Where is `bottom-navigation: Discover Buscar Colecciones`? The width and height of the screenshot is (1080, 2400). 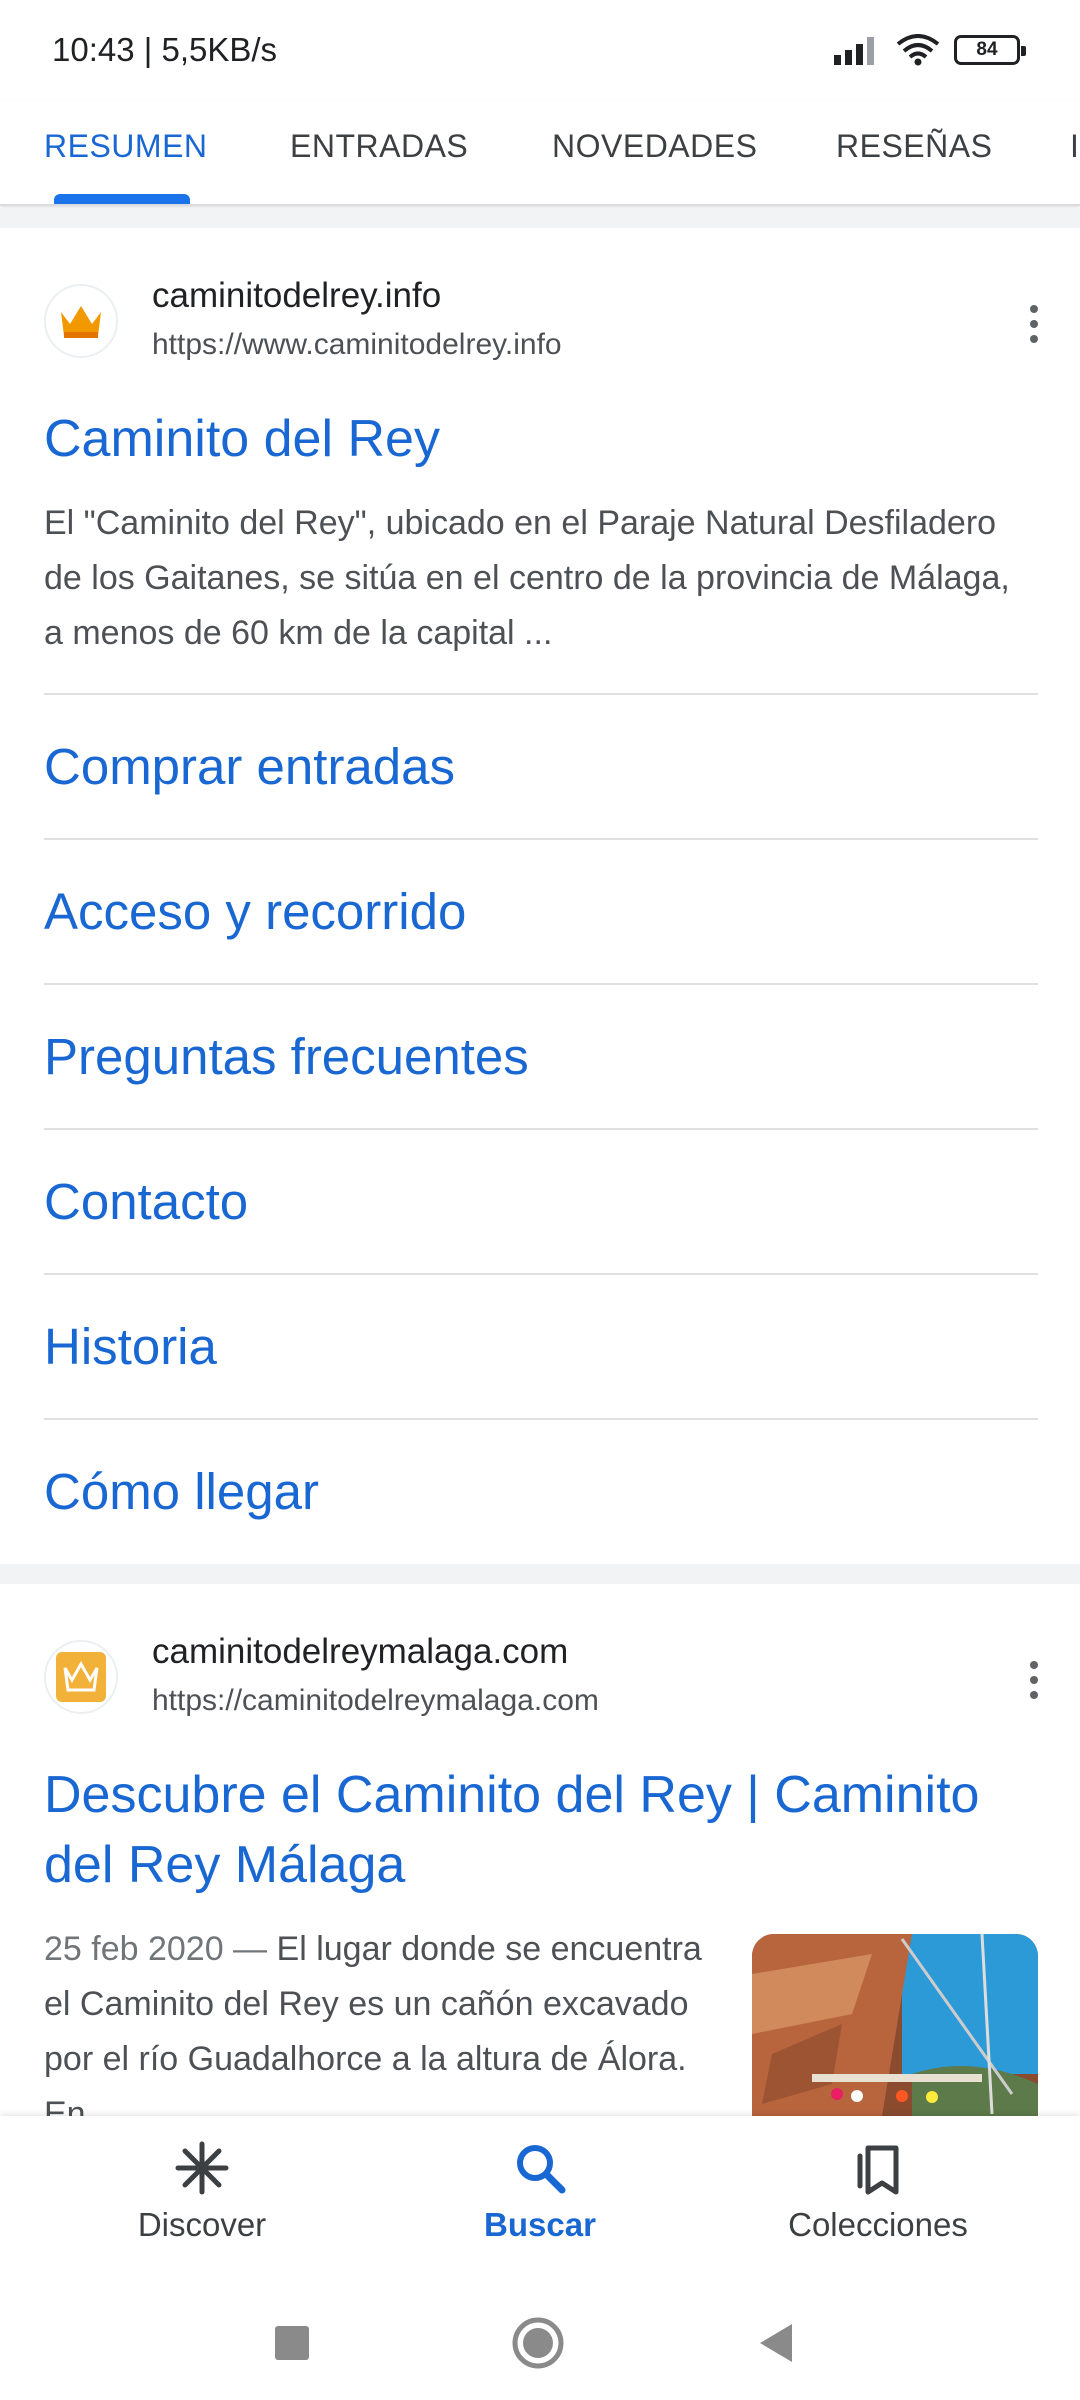 bottom-navigation: Discover Buscar Colecciones is located at coordinates (540, 2201).